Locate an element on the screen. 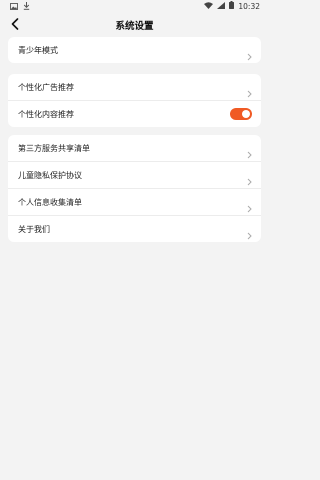 The width and height of the screenshot is (320, 480). settings-group-personalization: 个性化广告推荐 个性化内容推荐 is located at coordinates (134, 100).